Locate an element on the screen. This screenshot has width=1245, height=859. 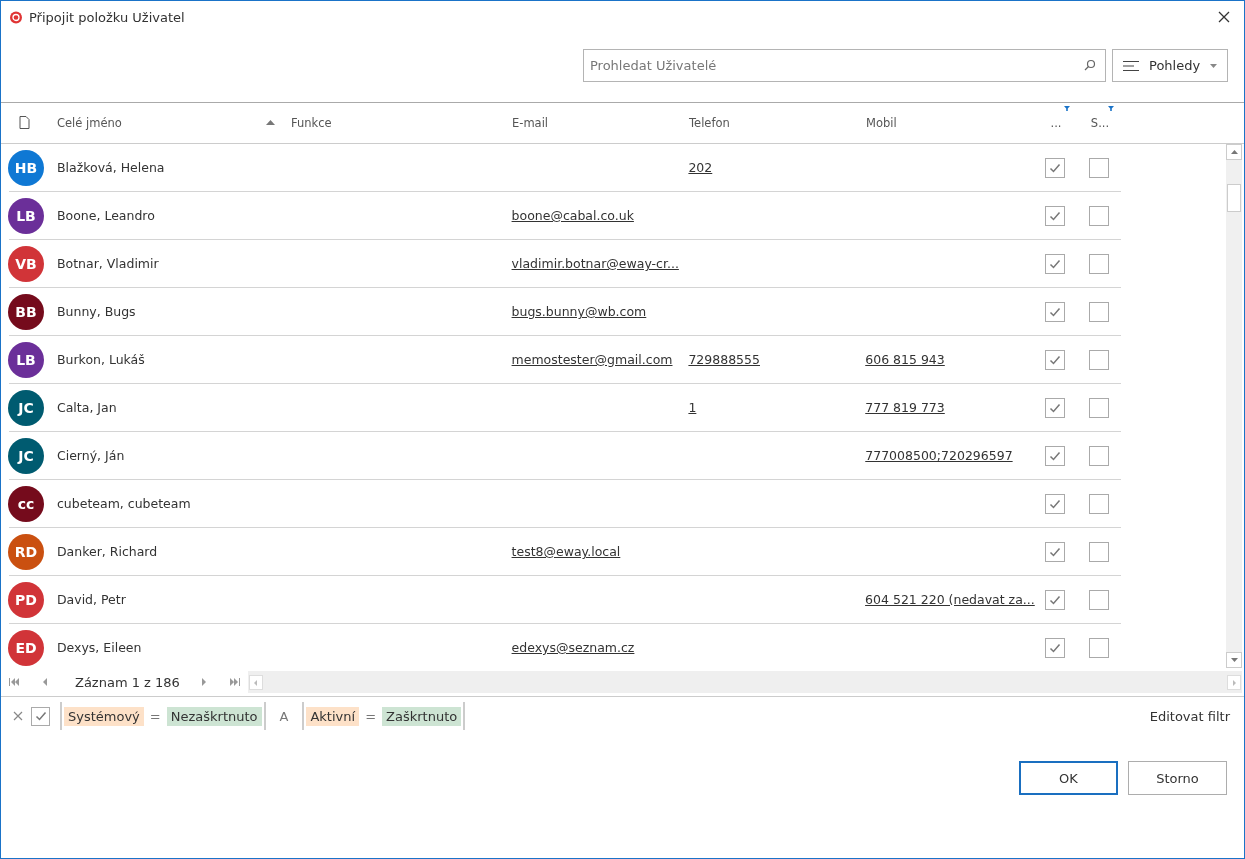
avatar: ED is located at coordinates (26, 647).